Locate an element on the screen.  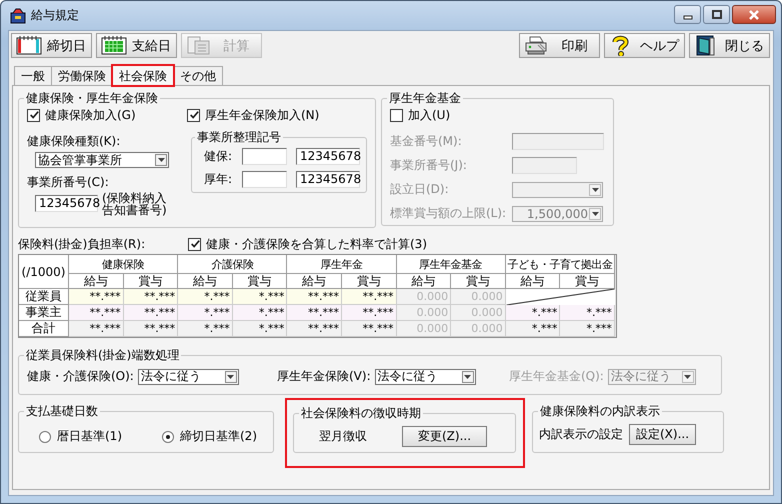
group-title: 支払基礎日数 is located at coordinates (62, 411).